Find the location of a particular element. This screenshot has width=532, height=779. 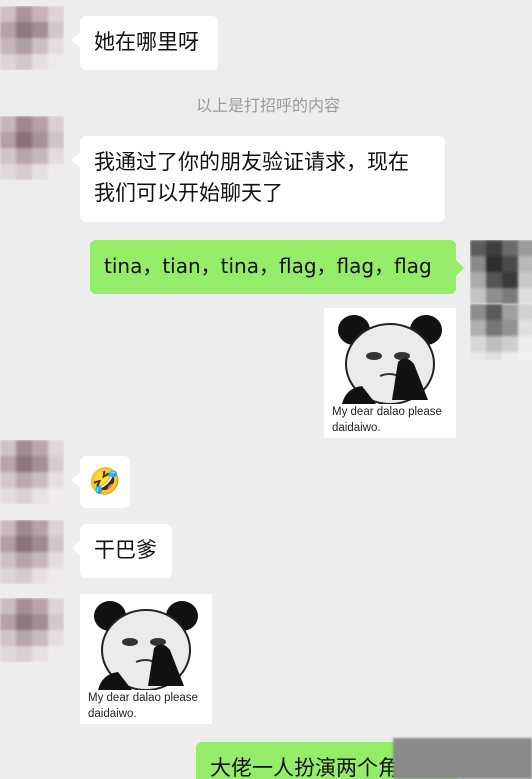

message-text-line: 我们可以开始聊天了 is located at coordinates (188, 193).